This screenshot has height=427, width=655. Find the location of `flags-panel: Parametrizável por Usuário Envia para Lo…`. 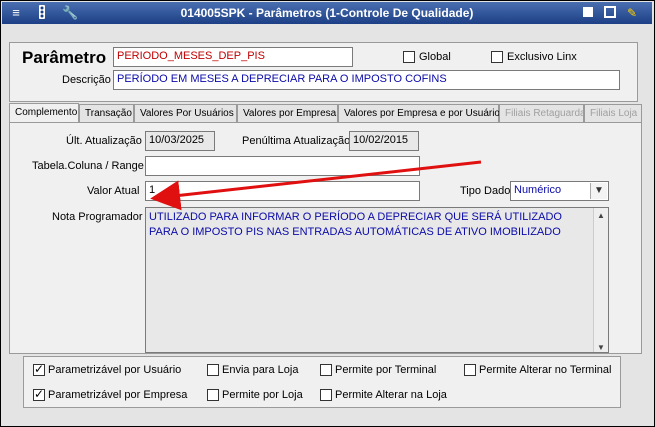

flags-panel: Parametrizável por Usuário Envia para Lo… is located at coordinates (322, 382).